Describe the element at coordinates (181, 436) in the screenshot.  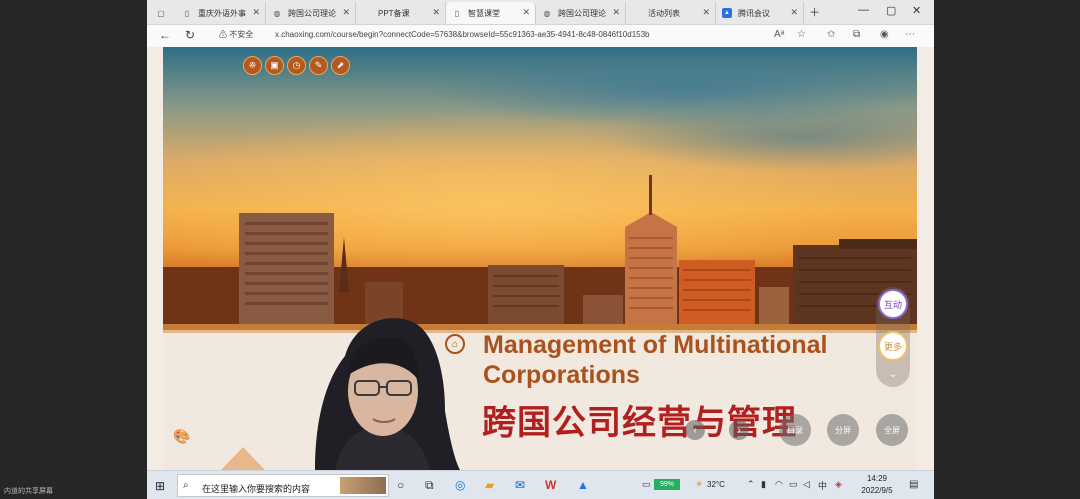
I see `palette-icon: 🎨` at that location.